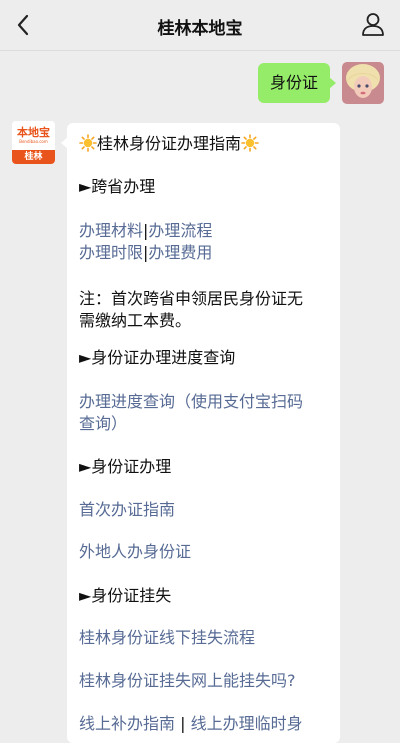  What do you see at coordinates (208, 552) in the screenshot?
I see `link-non-local-application: 外地人办身份证` at bounding box center [208, 552].